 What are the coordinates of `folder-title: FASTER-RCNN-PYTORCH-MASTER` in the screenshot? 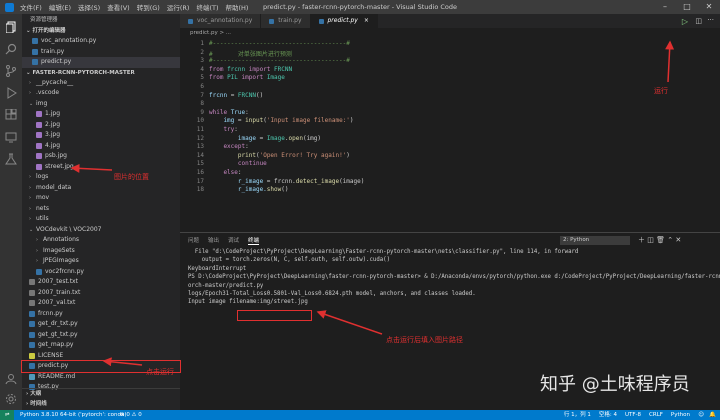 It's located at (83, 72).